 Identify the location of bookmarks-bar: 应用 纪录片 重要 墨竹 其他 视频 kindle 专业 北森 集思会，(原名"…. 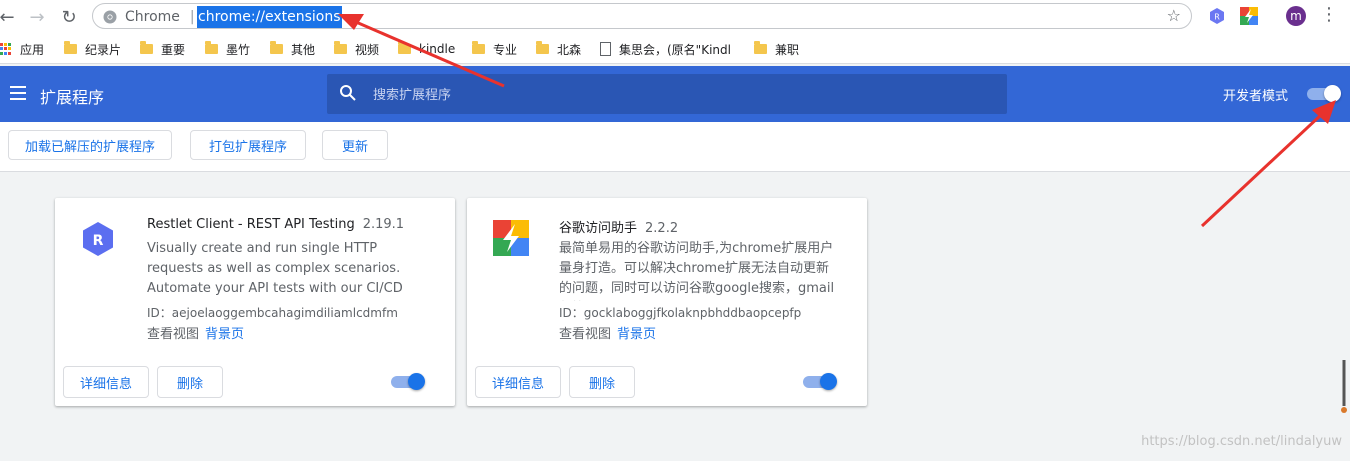
(675, 49).